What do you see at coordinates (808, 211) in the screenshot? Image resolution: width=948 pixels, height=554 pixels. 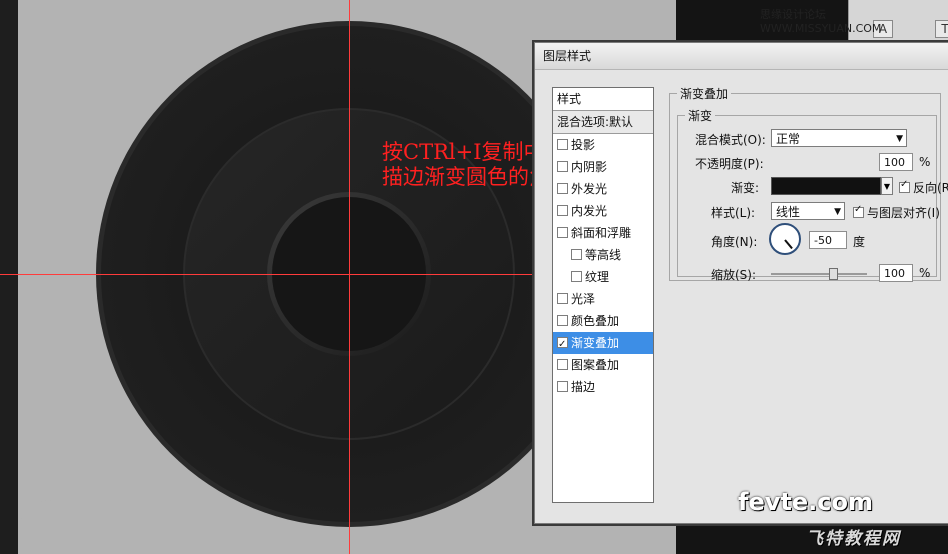 I see `gradient-style-select: 线性 ▼` at bounding box center [808, 211].